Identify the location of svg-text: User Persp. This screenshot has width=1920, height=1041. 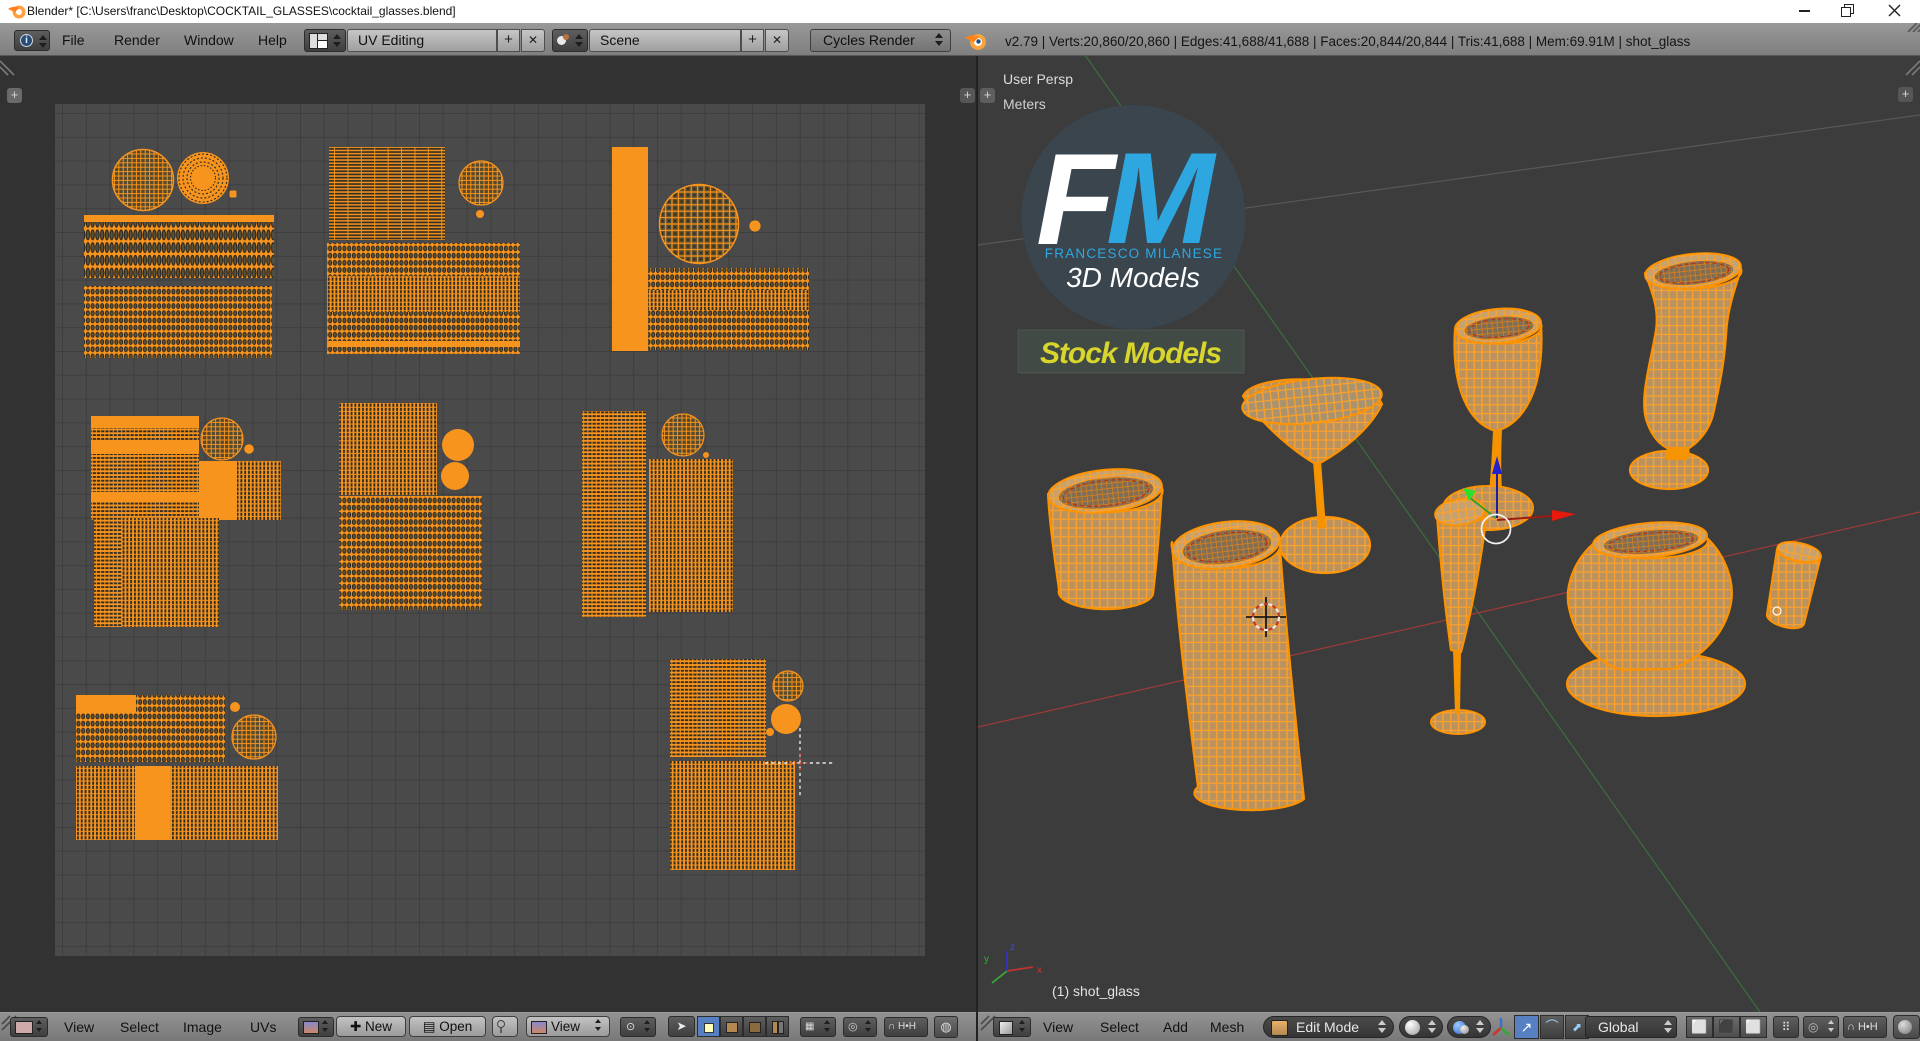
(1038, 79).